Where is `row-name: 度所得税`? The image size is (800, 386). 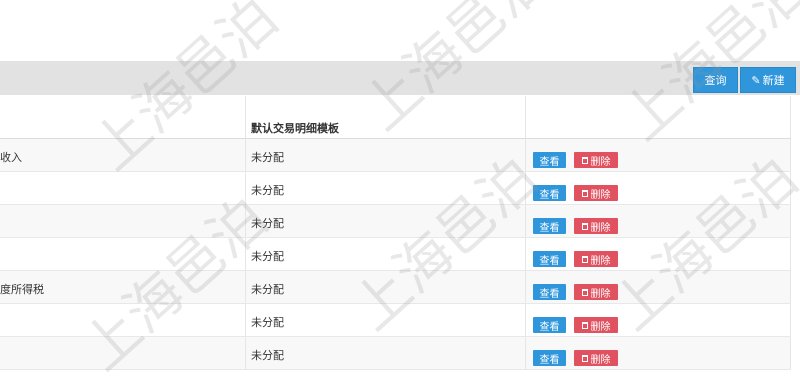 row-name: 度所得税 is located at coordinates (22, 289).